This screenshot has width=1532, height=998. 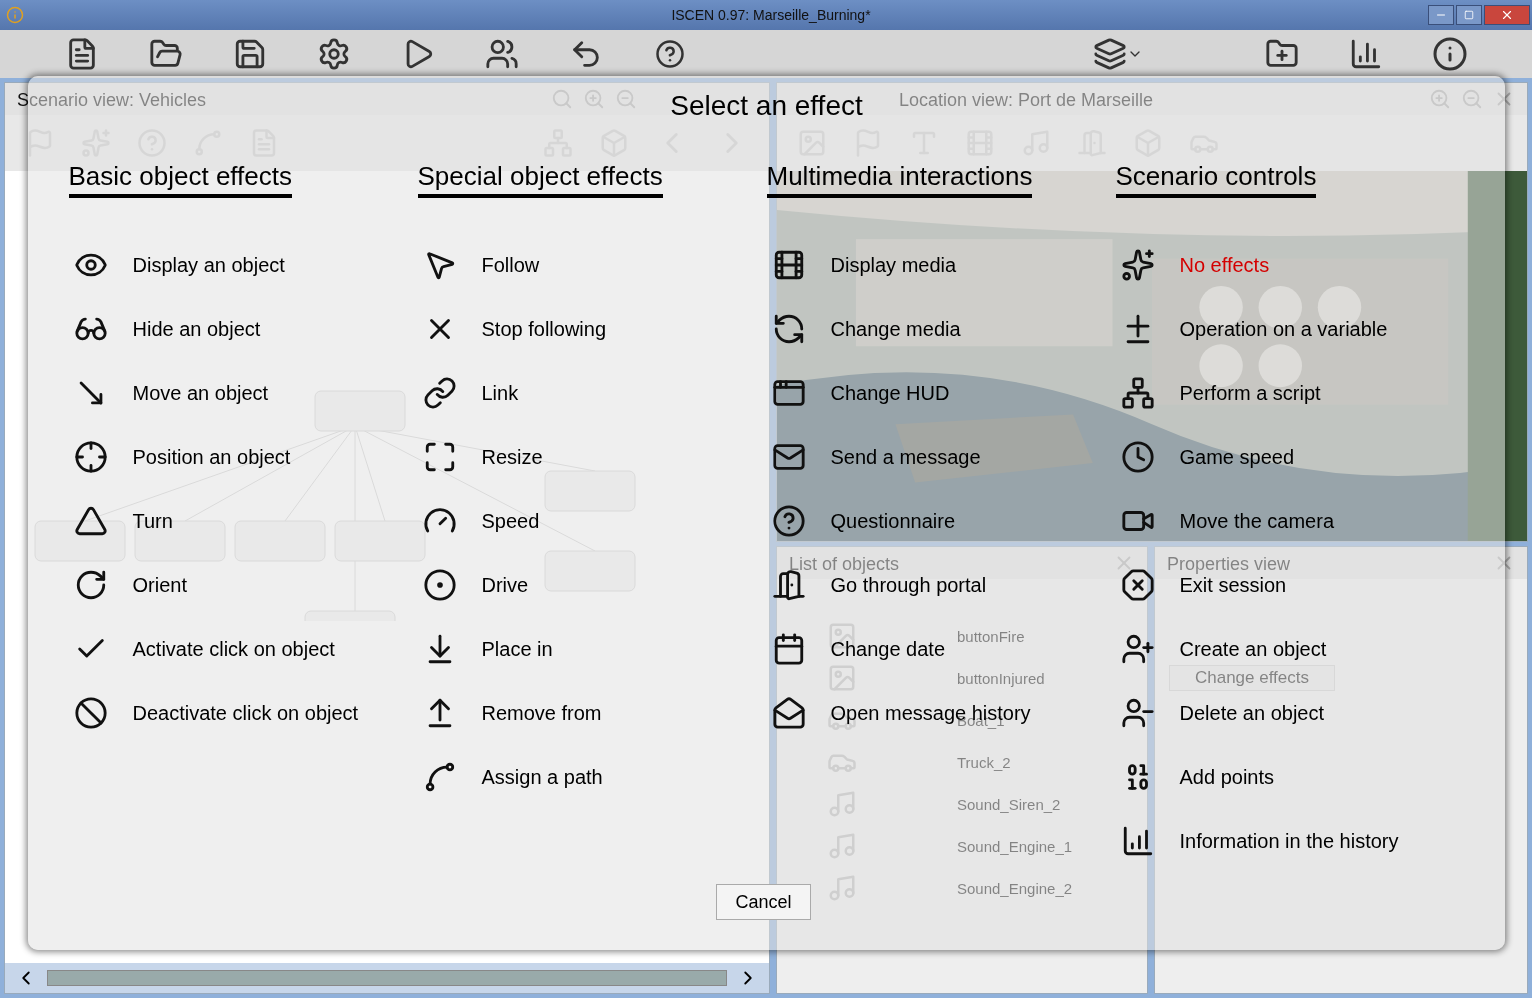 I want to click on ban-icon, so click(x=90, y=713).